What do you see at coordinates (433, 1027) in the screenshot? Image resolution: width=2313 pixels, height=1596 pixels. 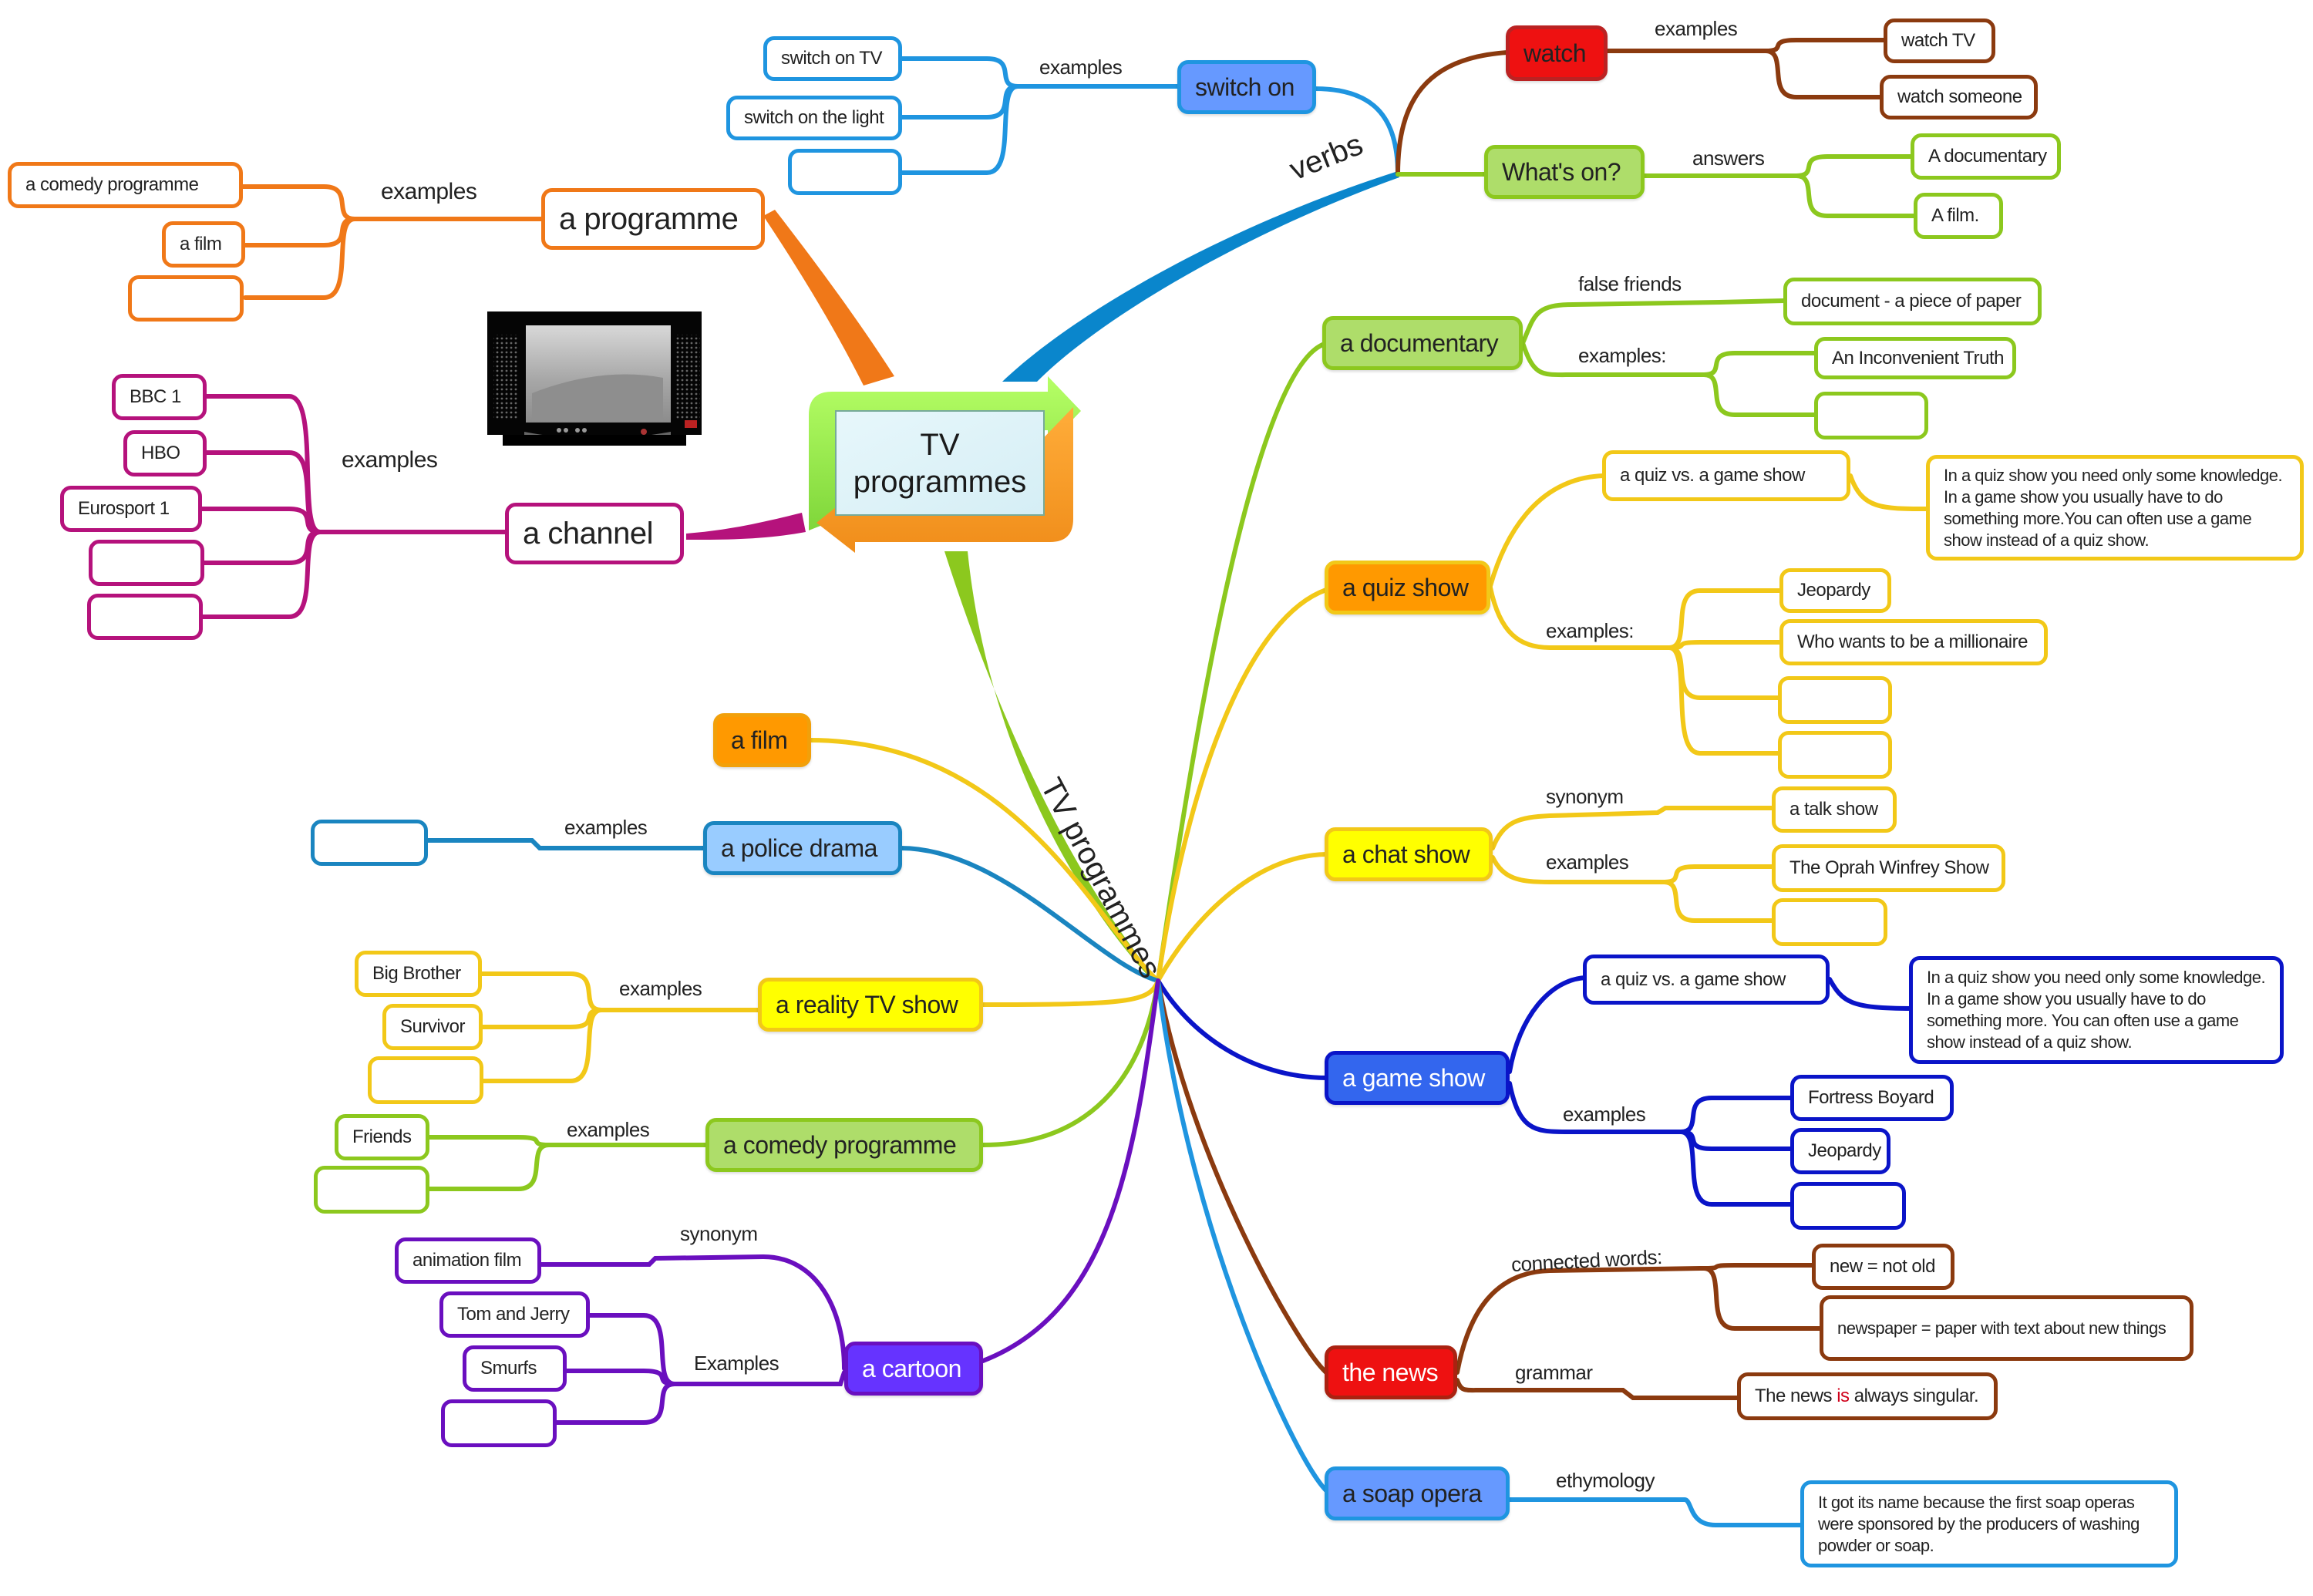 I see `leaf-survivor: Survivor` at bounding box center [433, 1027].